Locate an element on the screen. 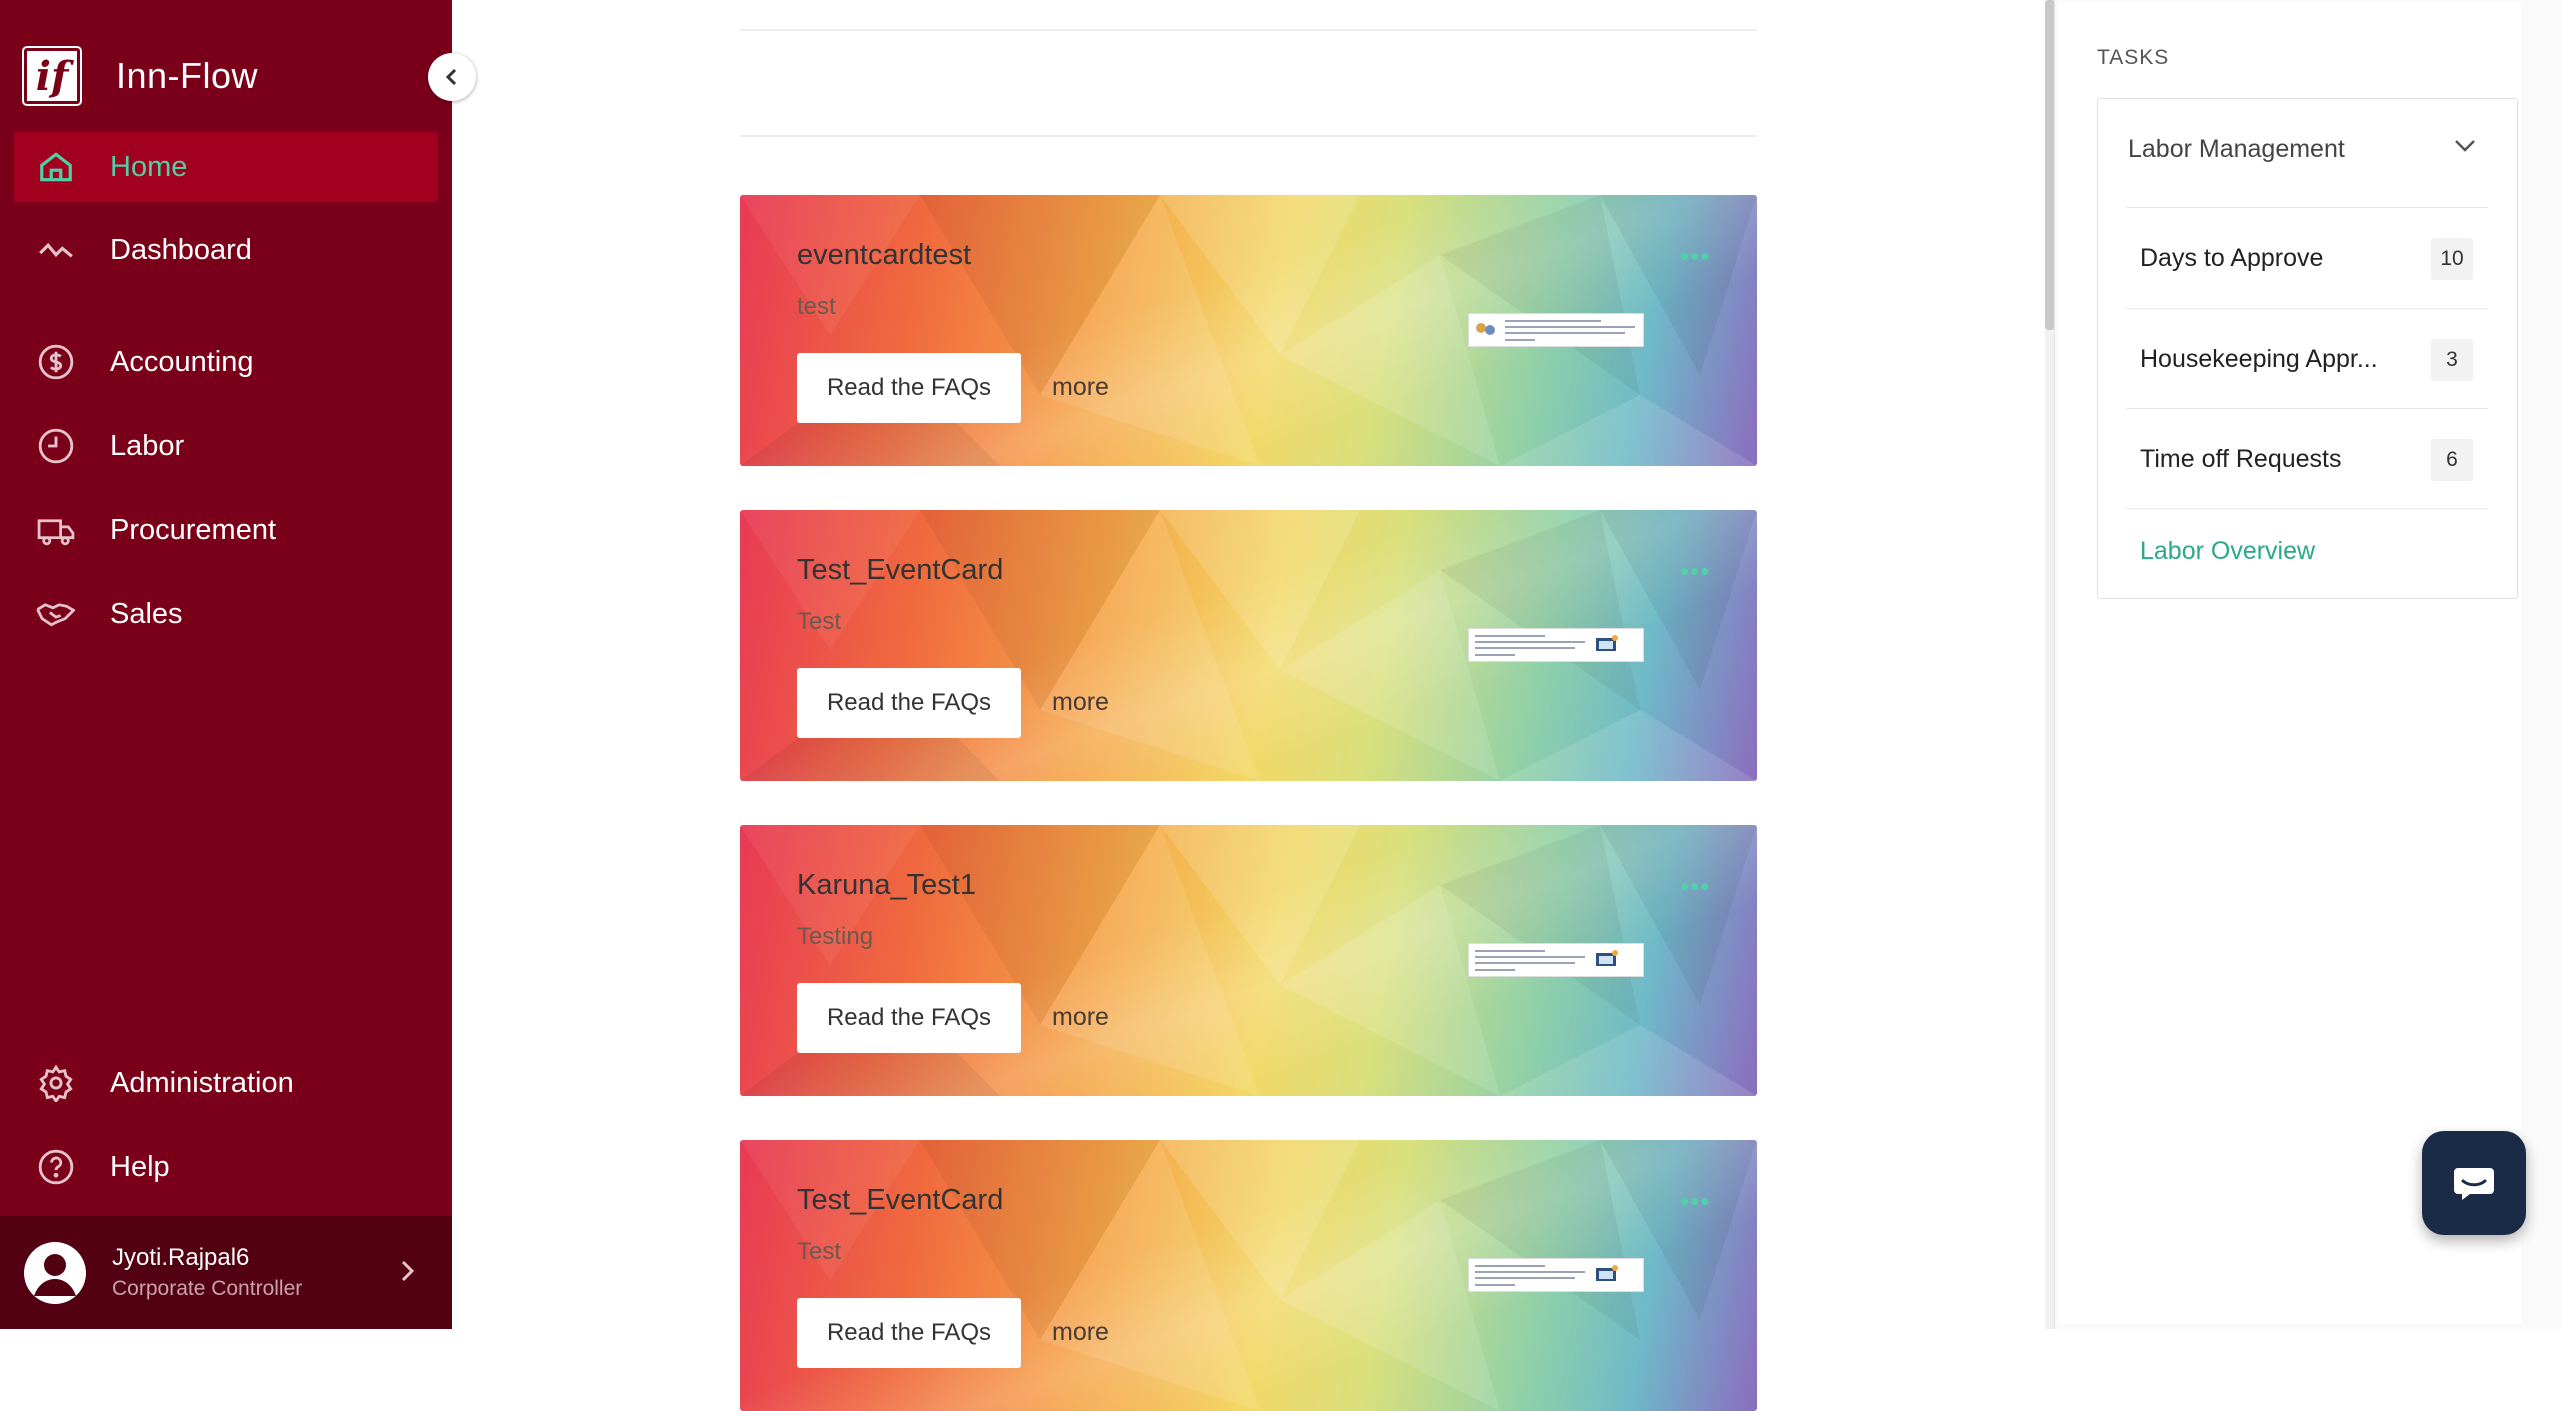 This screenshot has height=1411, width=2561. task-count-badge: 3 is located at coordinates (2452, 360).